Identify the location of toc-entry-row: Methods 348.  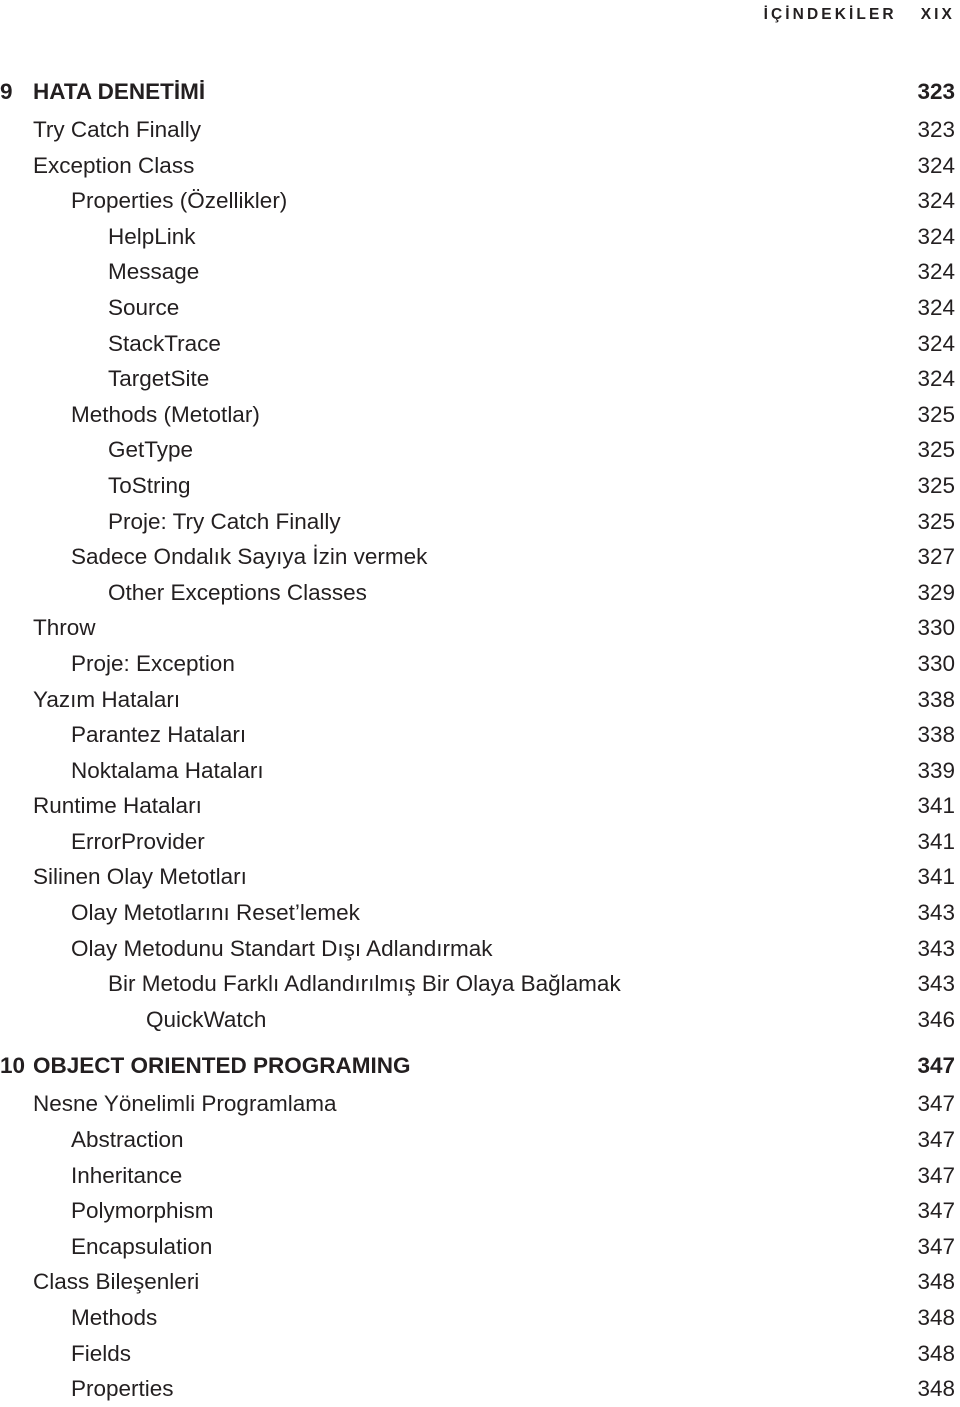
(477, 1318).